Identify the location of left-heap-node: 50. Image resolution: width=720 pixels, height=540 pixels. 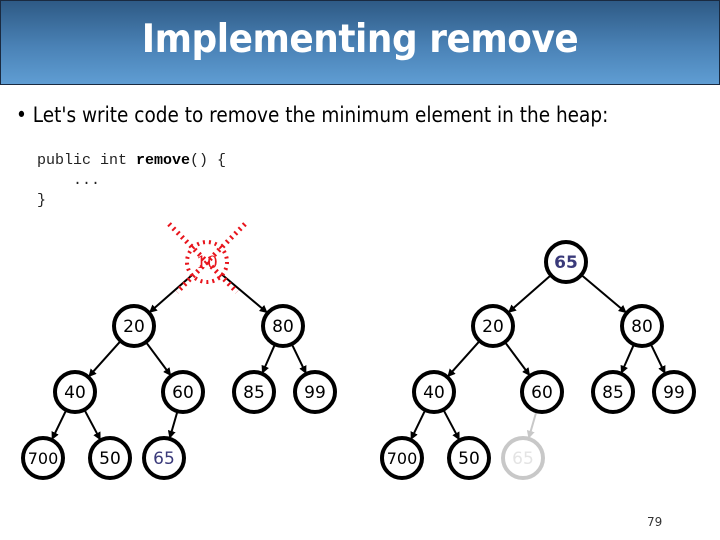
(110, 458).